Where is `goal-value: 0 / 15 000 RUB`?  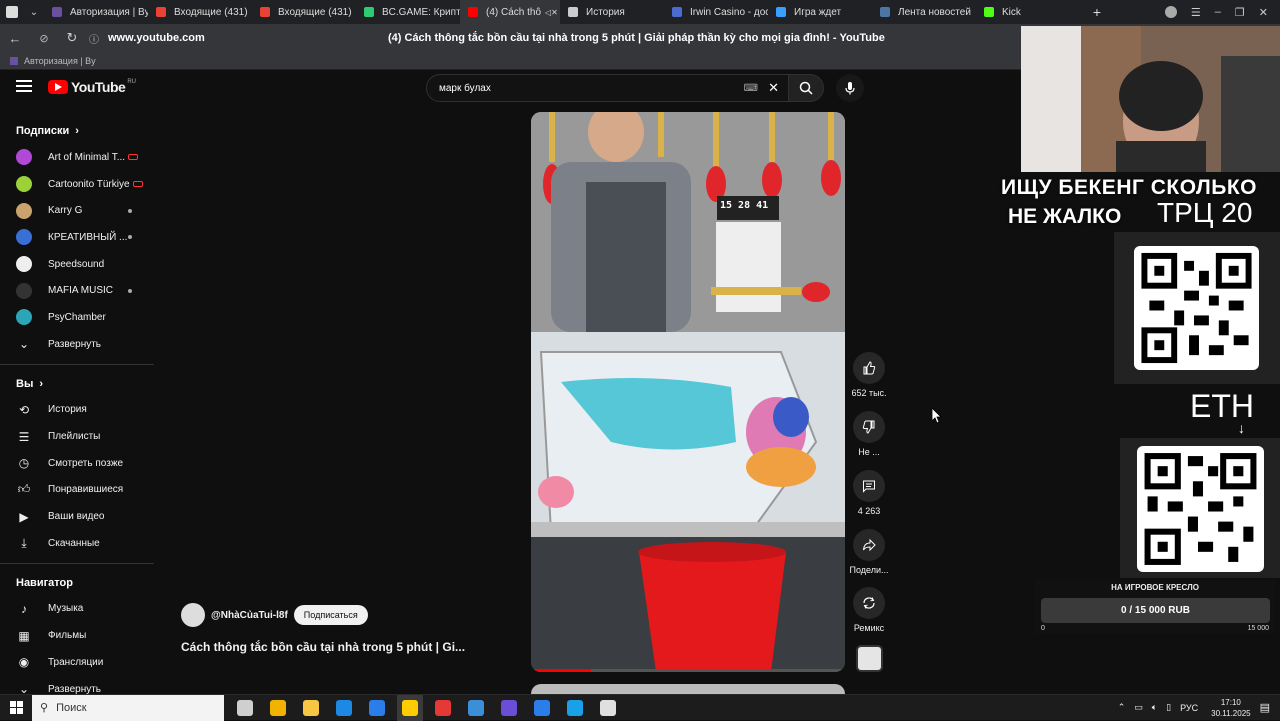
goal-value: 0 / 15 000 RUB is located at coordinates (1155, 610).